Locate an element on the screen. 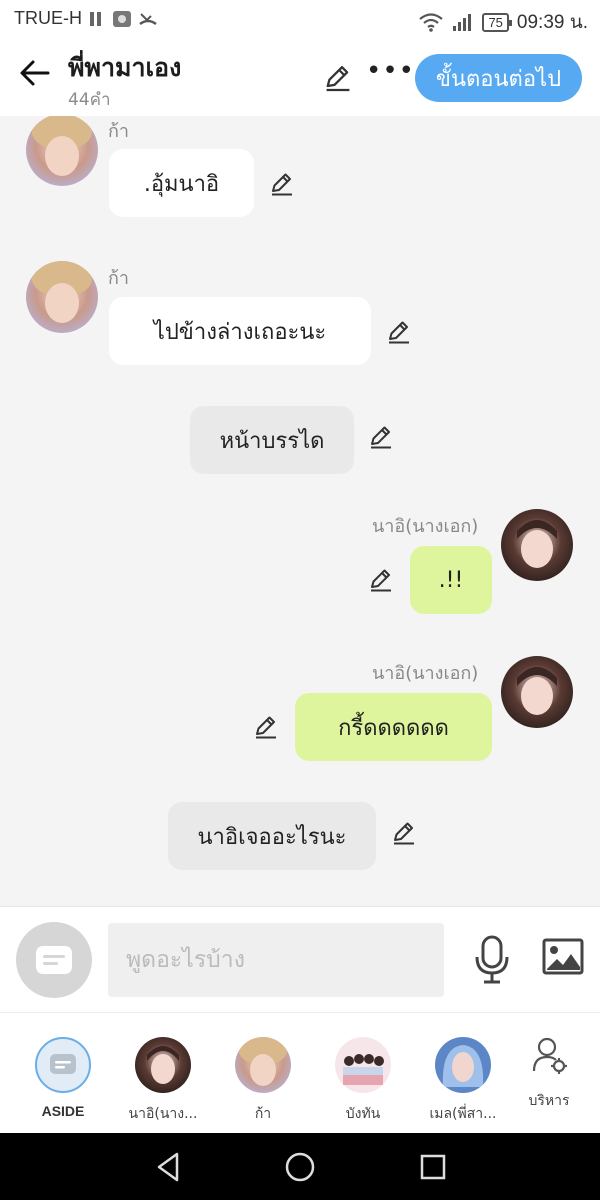 The image size is (600, 1200). character-ka: ก้า is located at coordinates (263, 1073).